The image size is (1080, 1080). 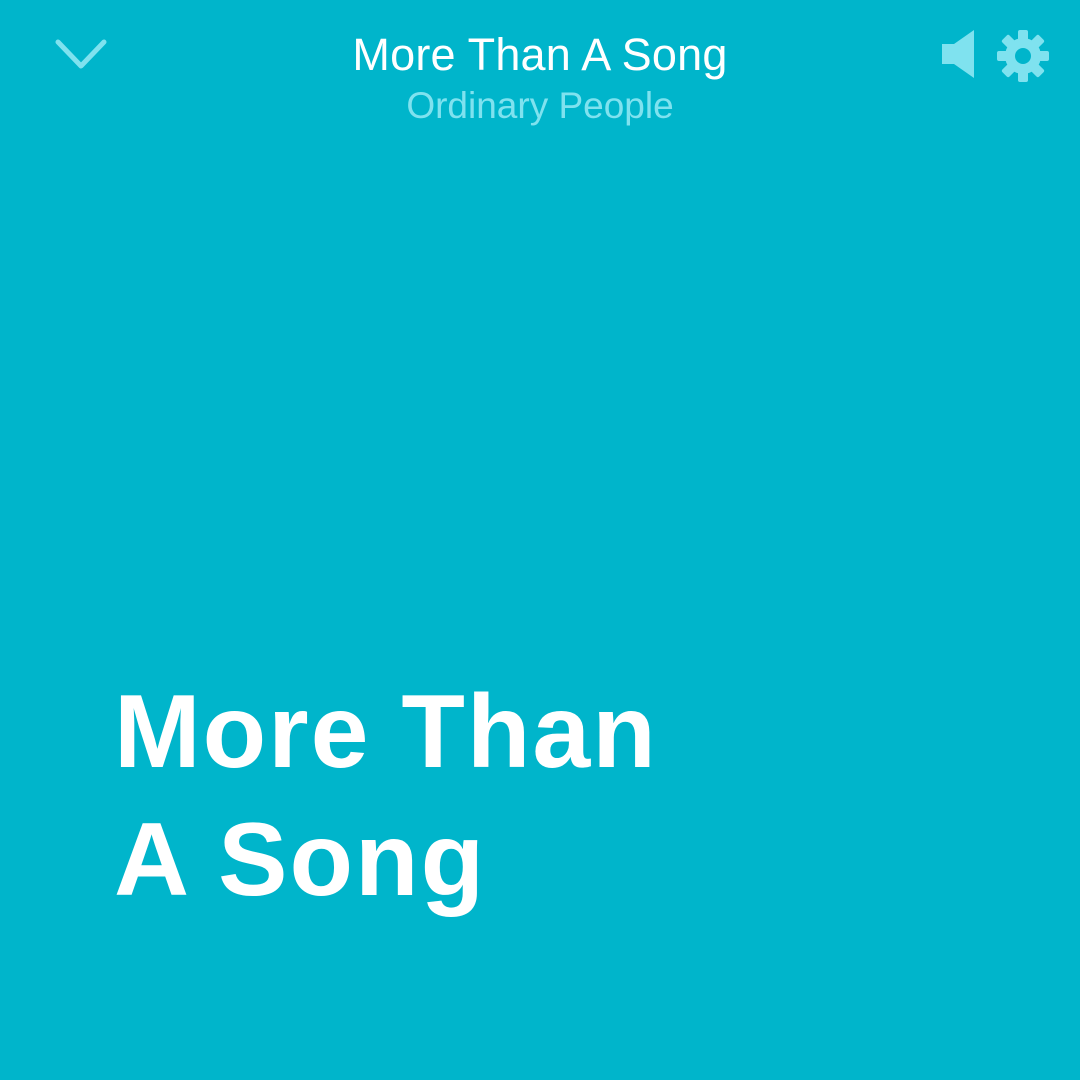 I want to click on sound-button, so click(x=958, y=54).